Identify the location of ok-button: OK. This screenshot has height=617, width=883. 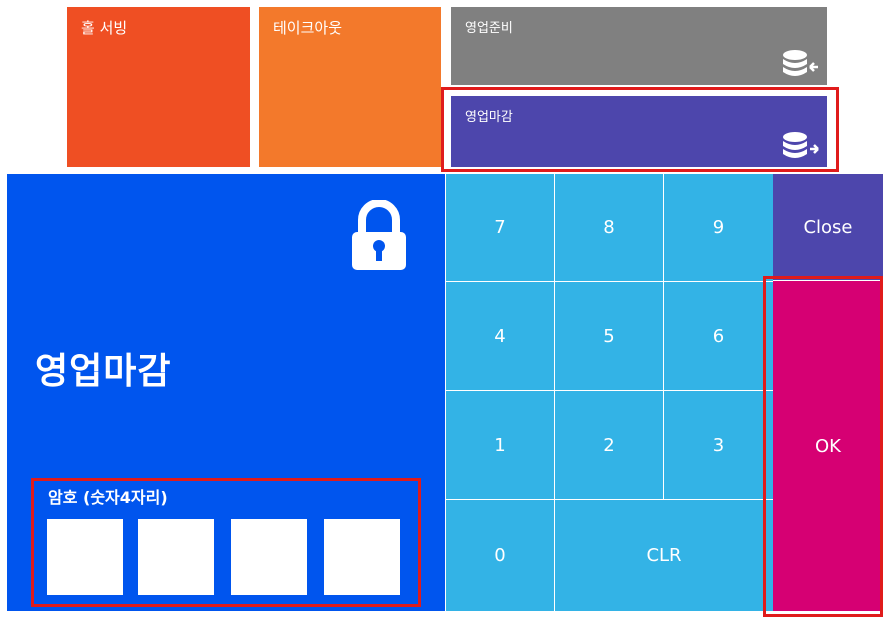
(828, 446).